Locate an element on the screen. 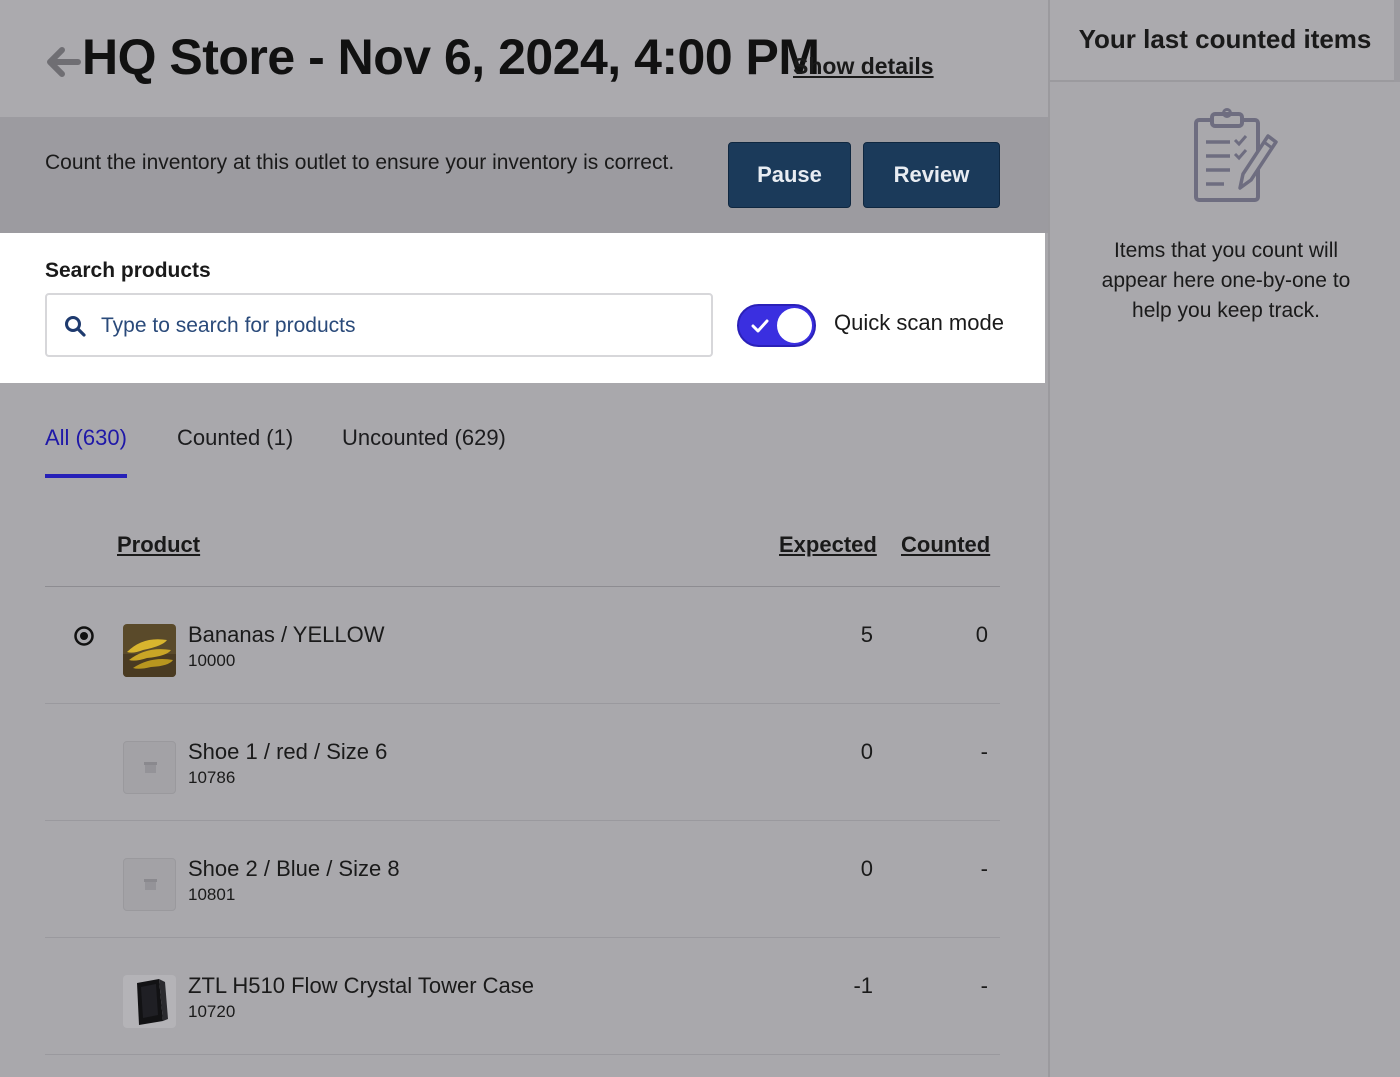 This screenshot has height=1077, width=1400. product-name: Shoe 2 / Blue / Size 8 is located at coordinates (294, 868).